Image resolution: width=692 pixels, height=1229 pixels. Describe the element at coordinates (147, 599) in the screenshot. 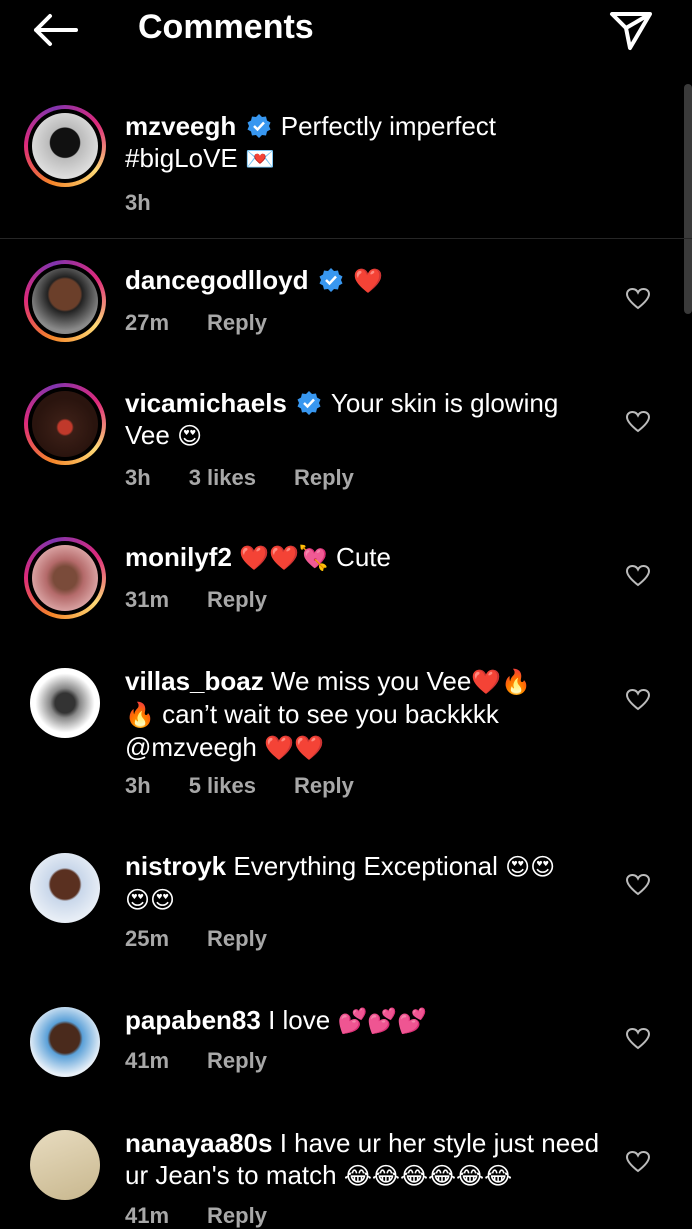

I see `comment-time: 31m` at that location.